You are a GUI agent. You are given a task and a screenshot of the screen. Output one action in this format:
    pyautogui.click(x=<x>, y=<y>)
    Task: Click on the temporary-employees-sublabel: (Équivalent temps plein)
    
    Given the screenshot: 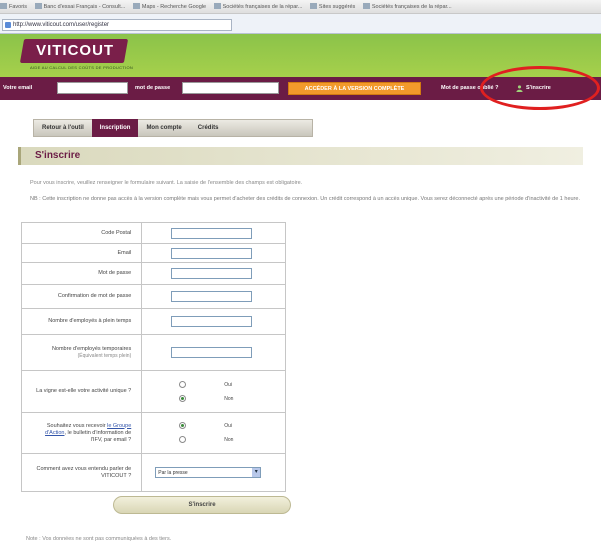 What is the action you would take?
    pyautogui.click(x=104, y=355)
    